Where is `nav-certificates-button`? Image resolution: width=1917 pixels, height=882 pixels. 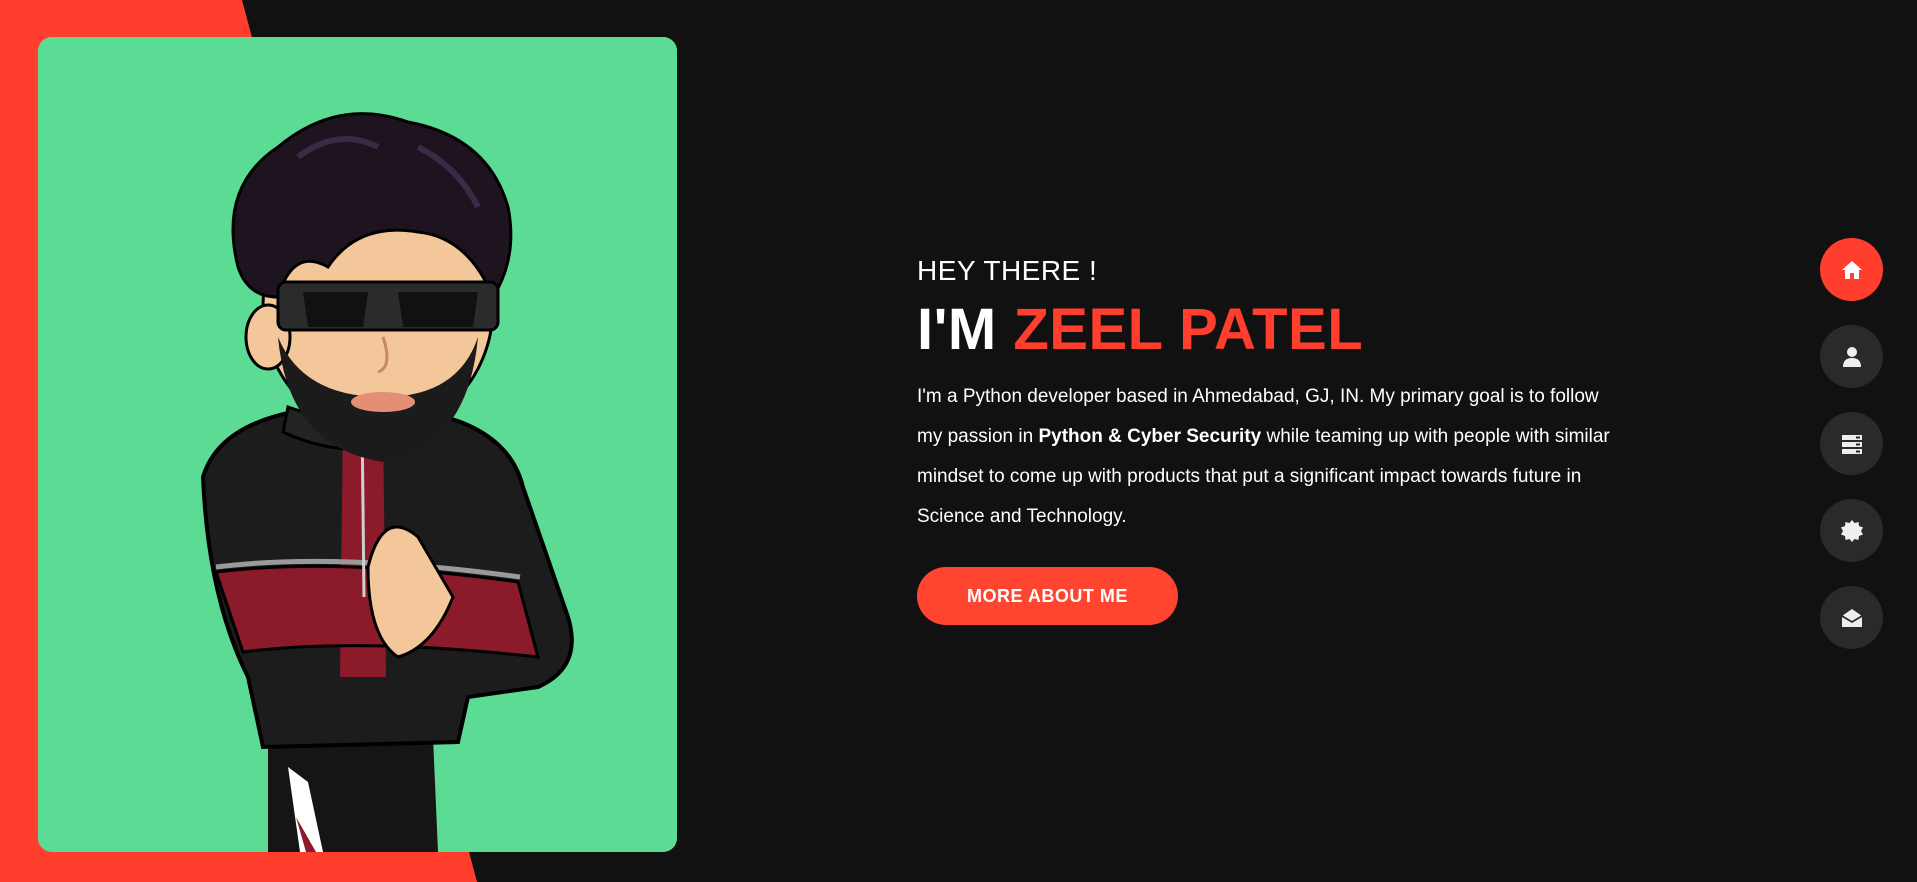
nav-certificates-button is located at coordinates (1851, 530).